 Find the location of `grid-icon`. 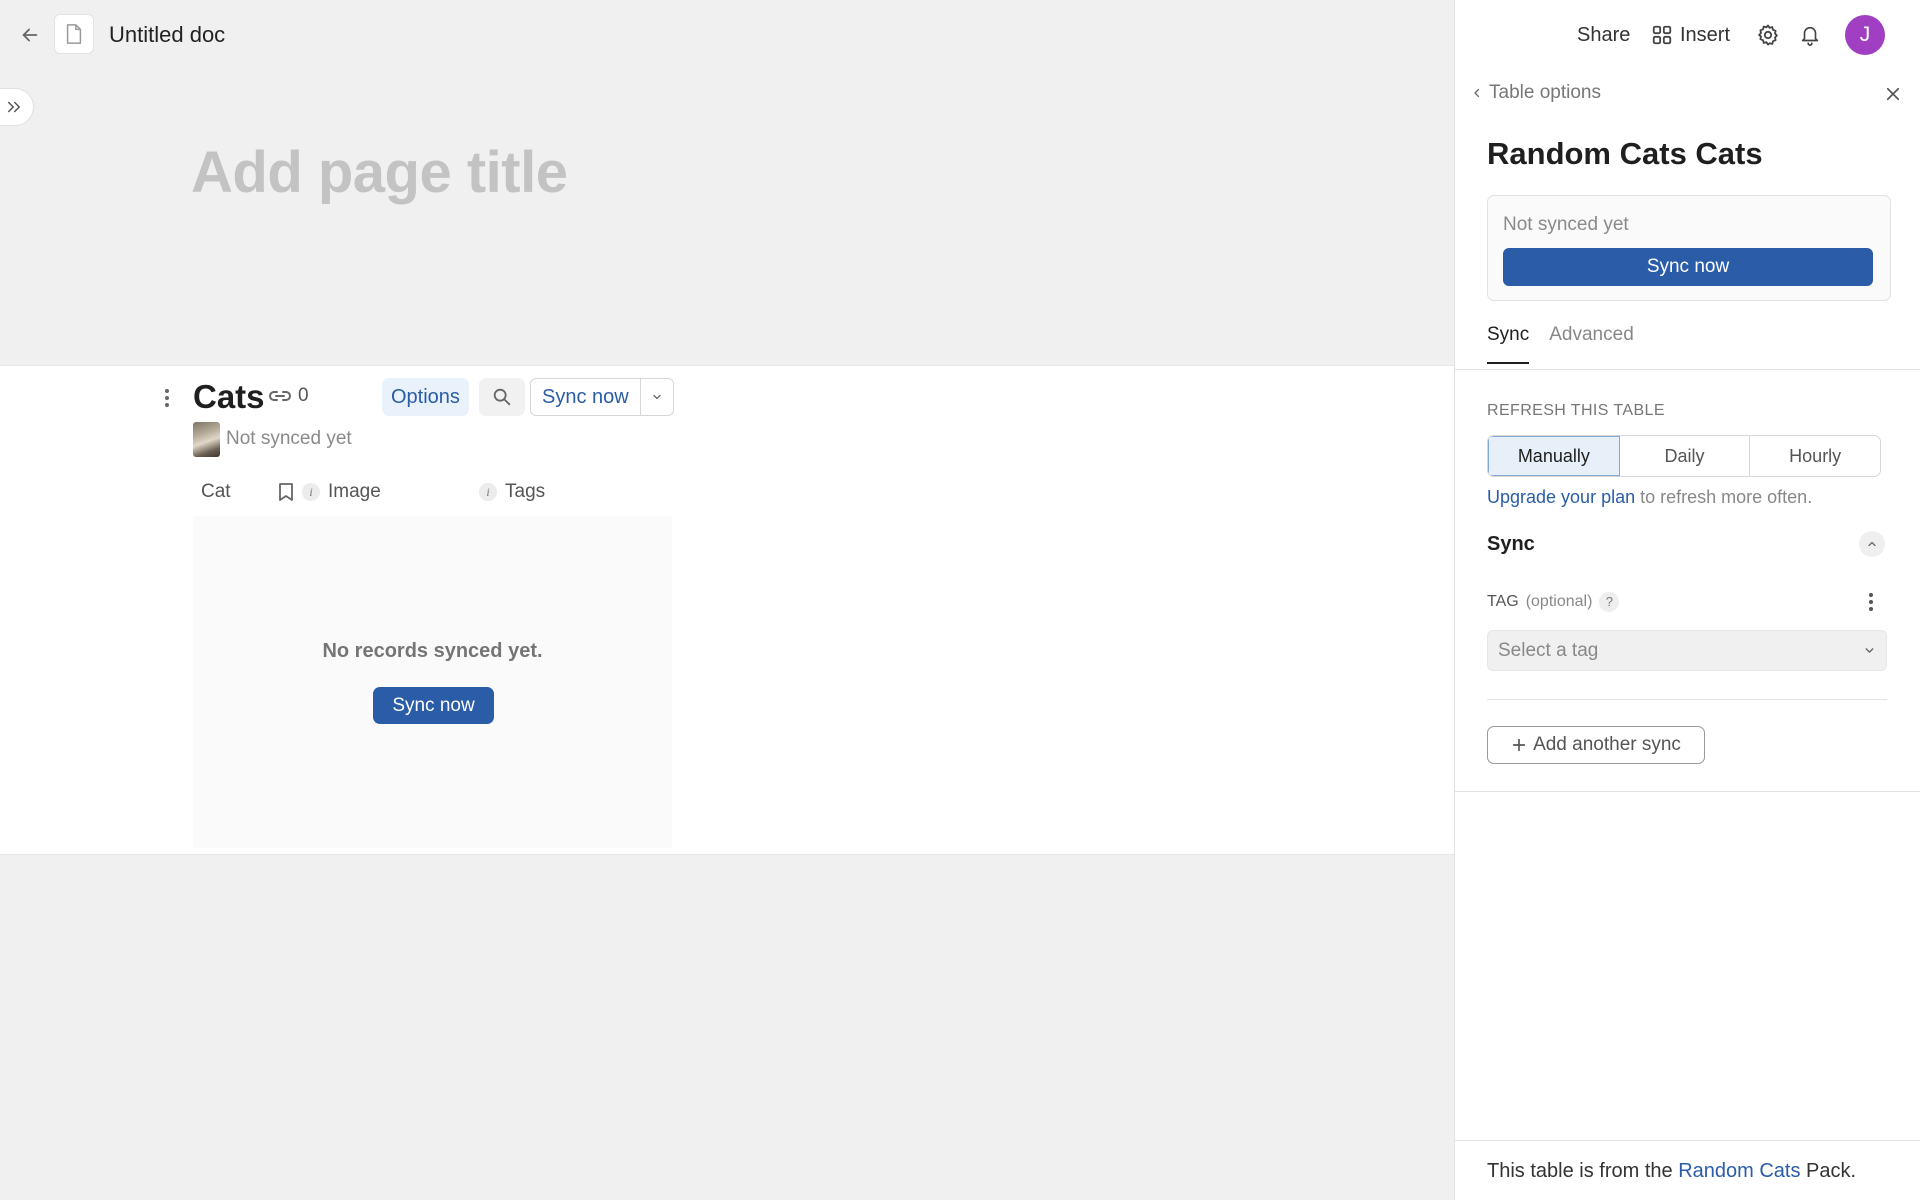

grid-icon is located at coordinates (1662, 35).